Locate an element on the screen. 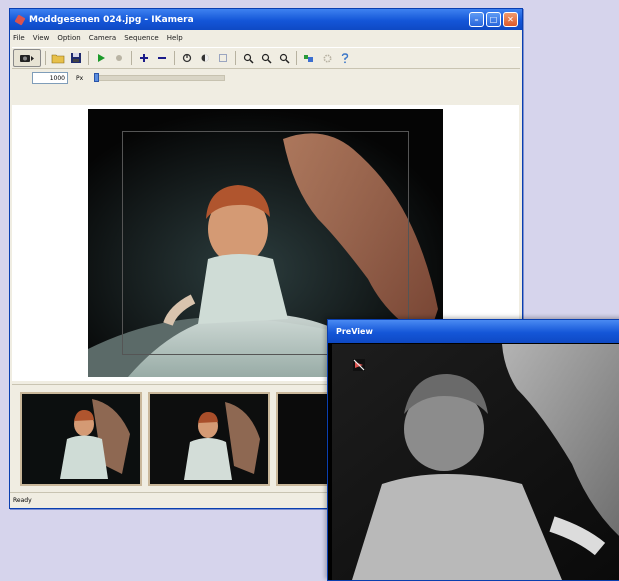  rotate-right-button is located at coordinates (205, 58).